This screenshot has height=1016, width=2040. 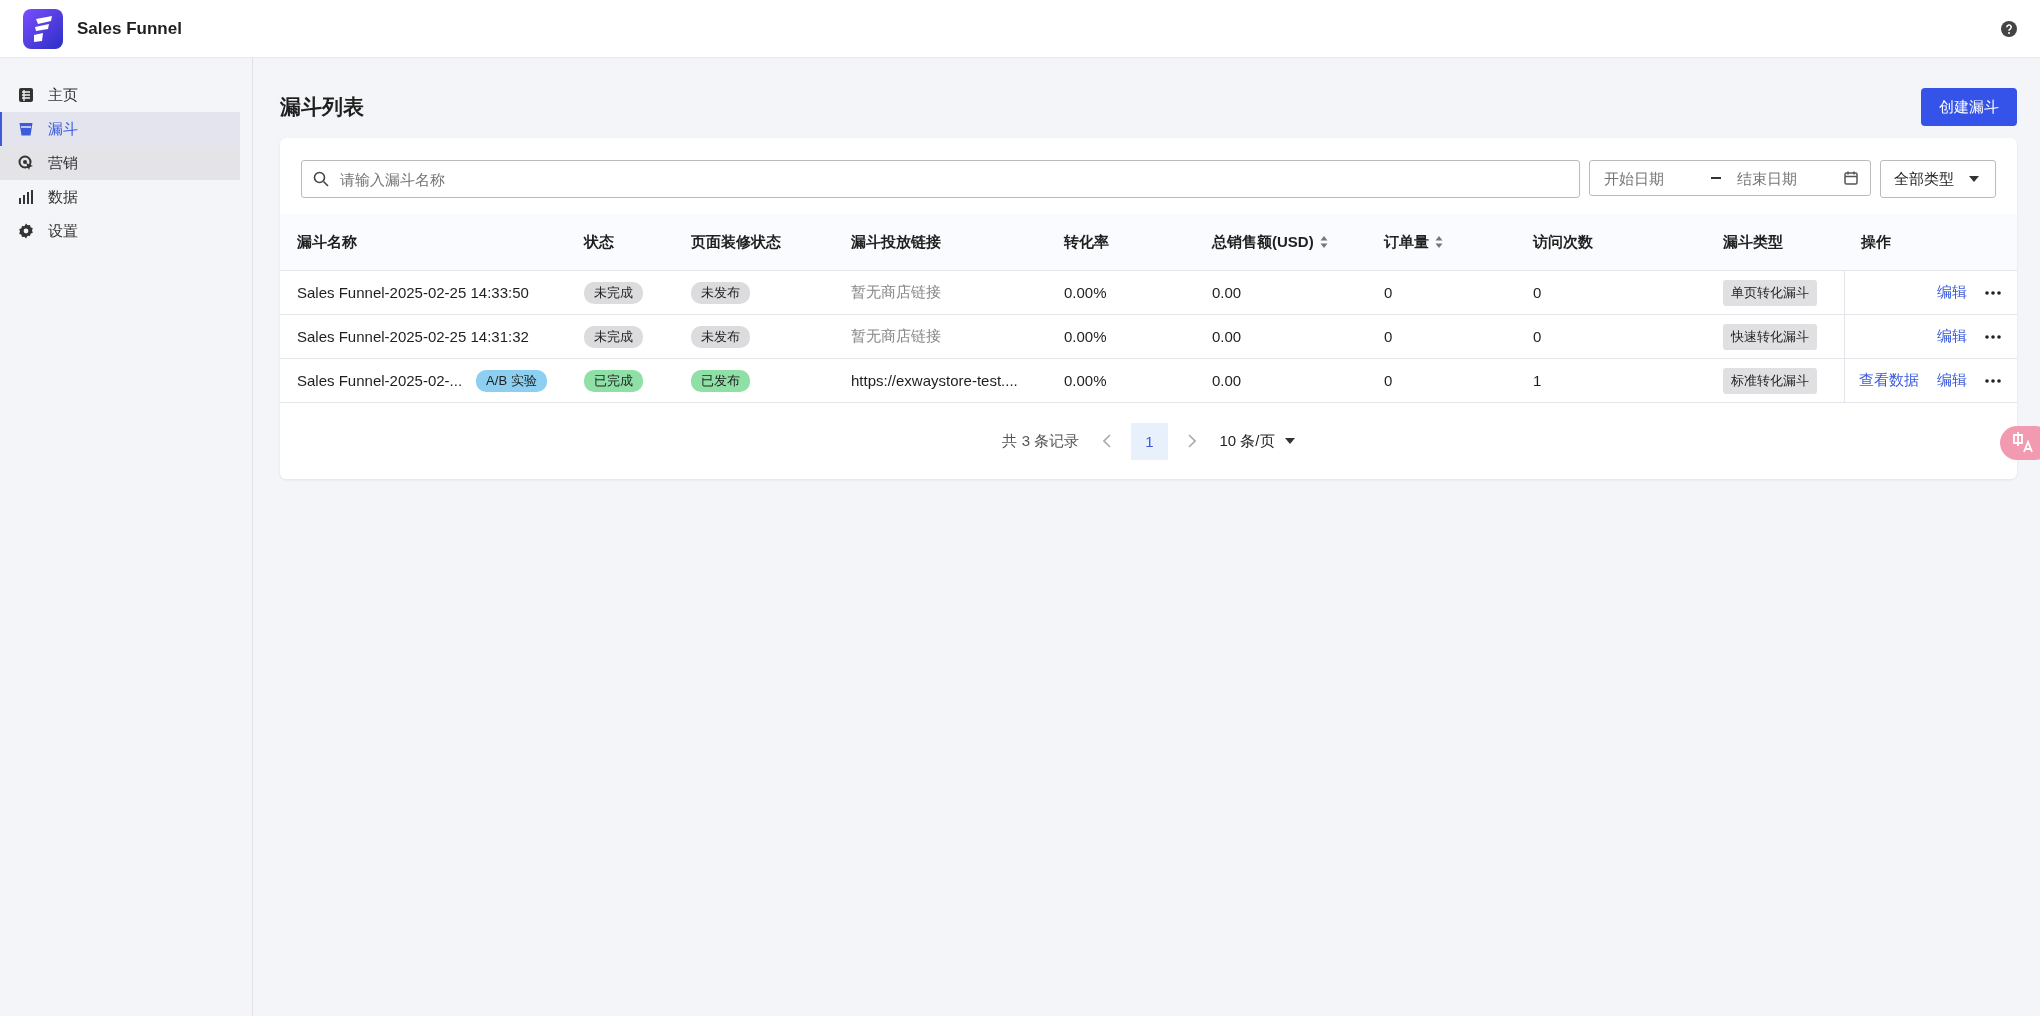 I want to click on funnel-type-tag: 快速转化漏斗, so click(x=1770, y=336).